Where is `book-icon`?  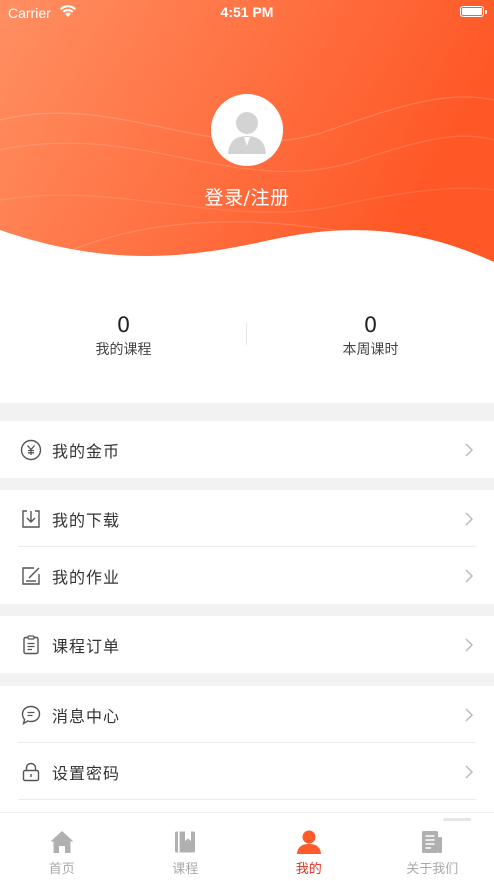
book-icon is located at coordinates (185, 842).